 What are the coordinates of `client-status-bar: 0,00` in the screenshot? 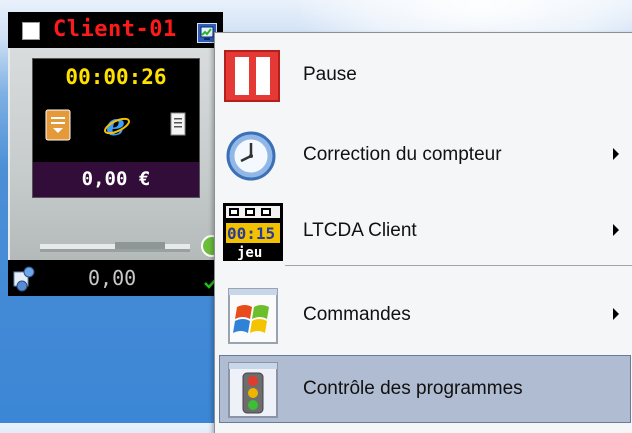 It's located at (115, 278).